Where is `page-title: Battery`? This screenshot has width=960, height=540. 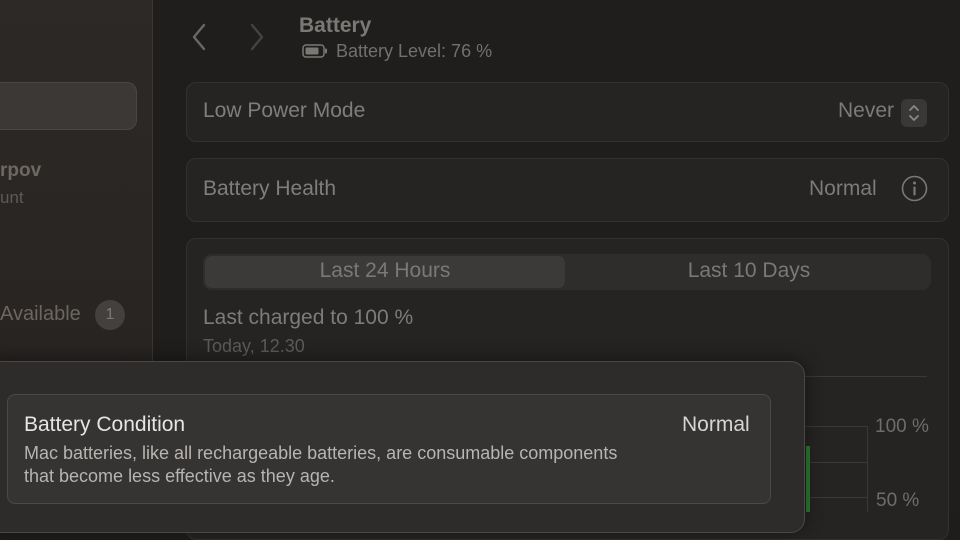 page-title: Battery is located at coordinates (335, 25).